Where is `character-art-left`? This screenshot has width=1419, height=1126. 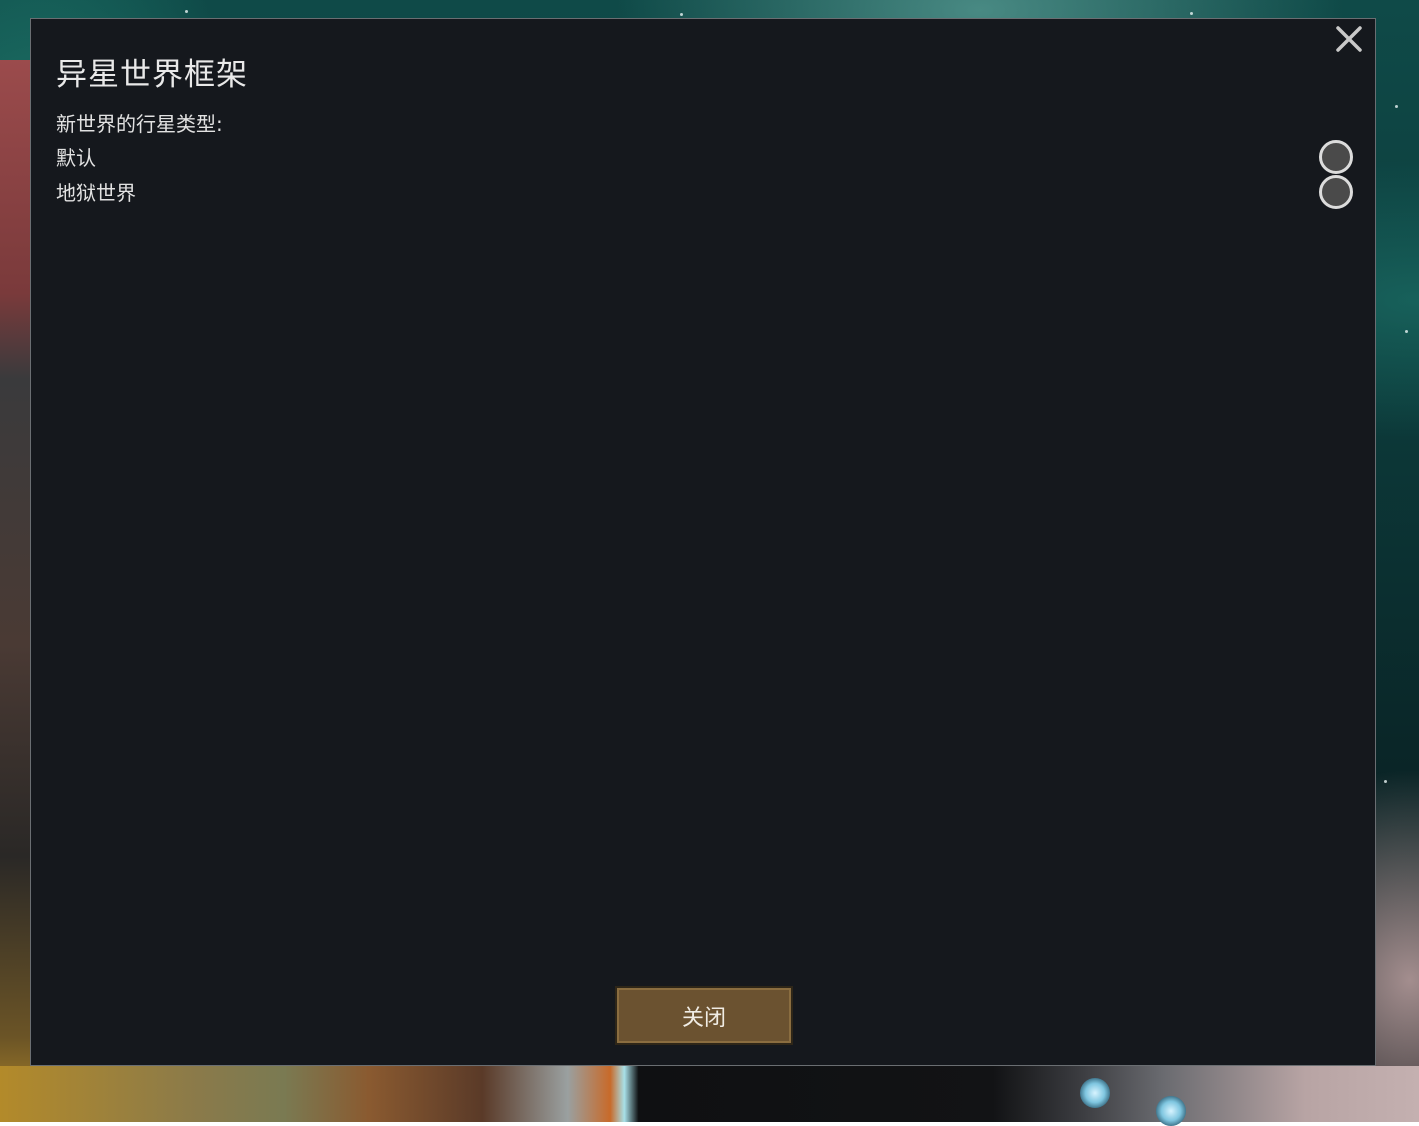 character-art-left is located at coordinates (15, 591).